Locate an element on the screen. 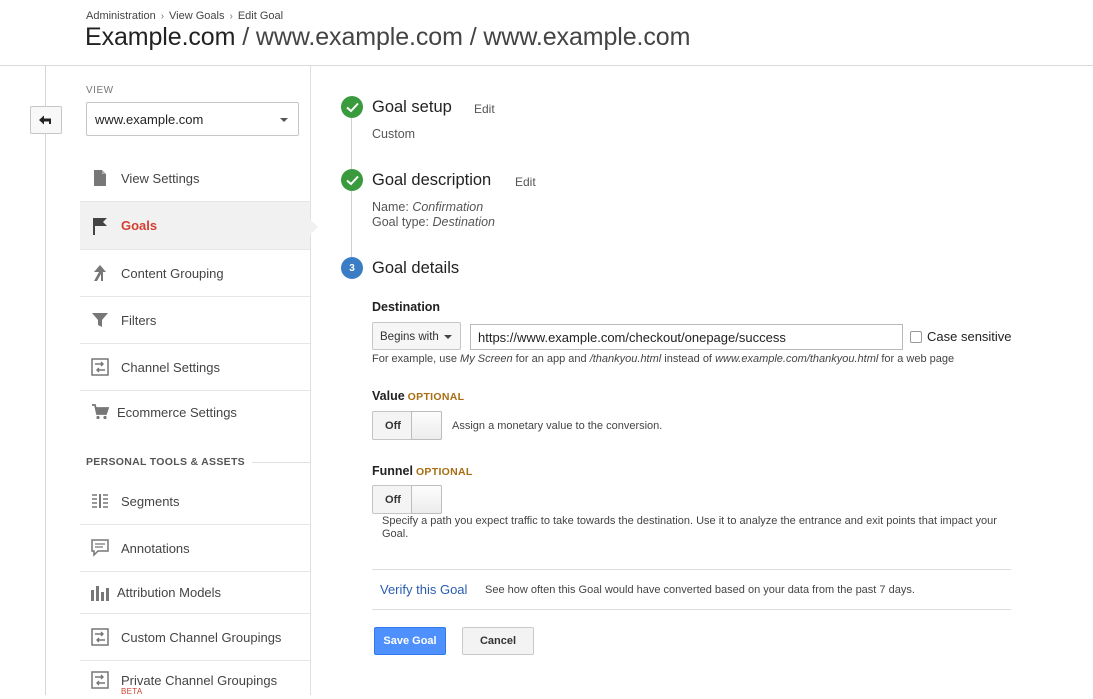  back-arrow-icon is located at coordinates (45, 120).